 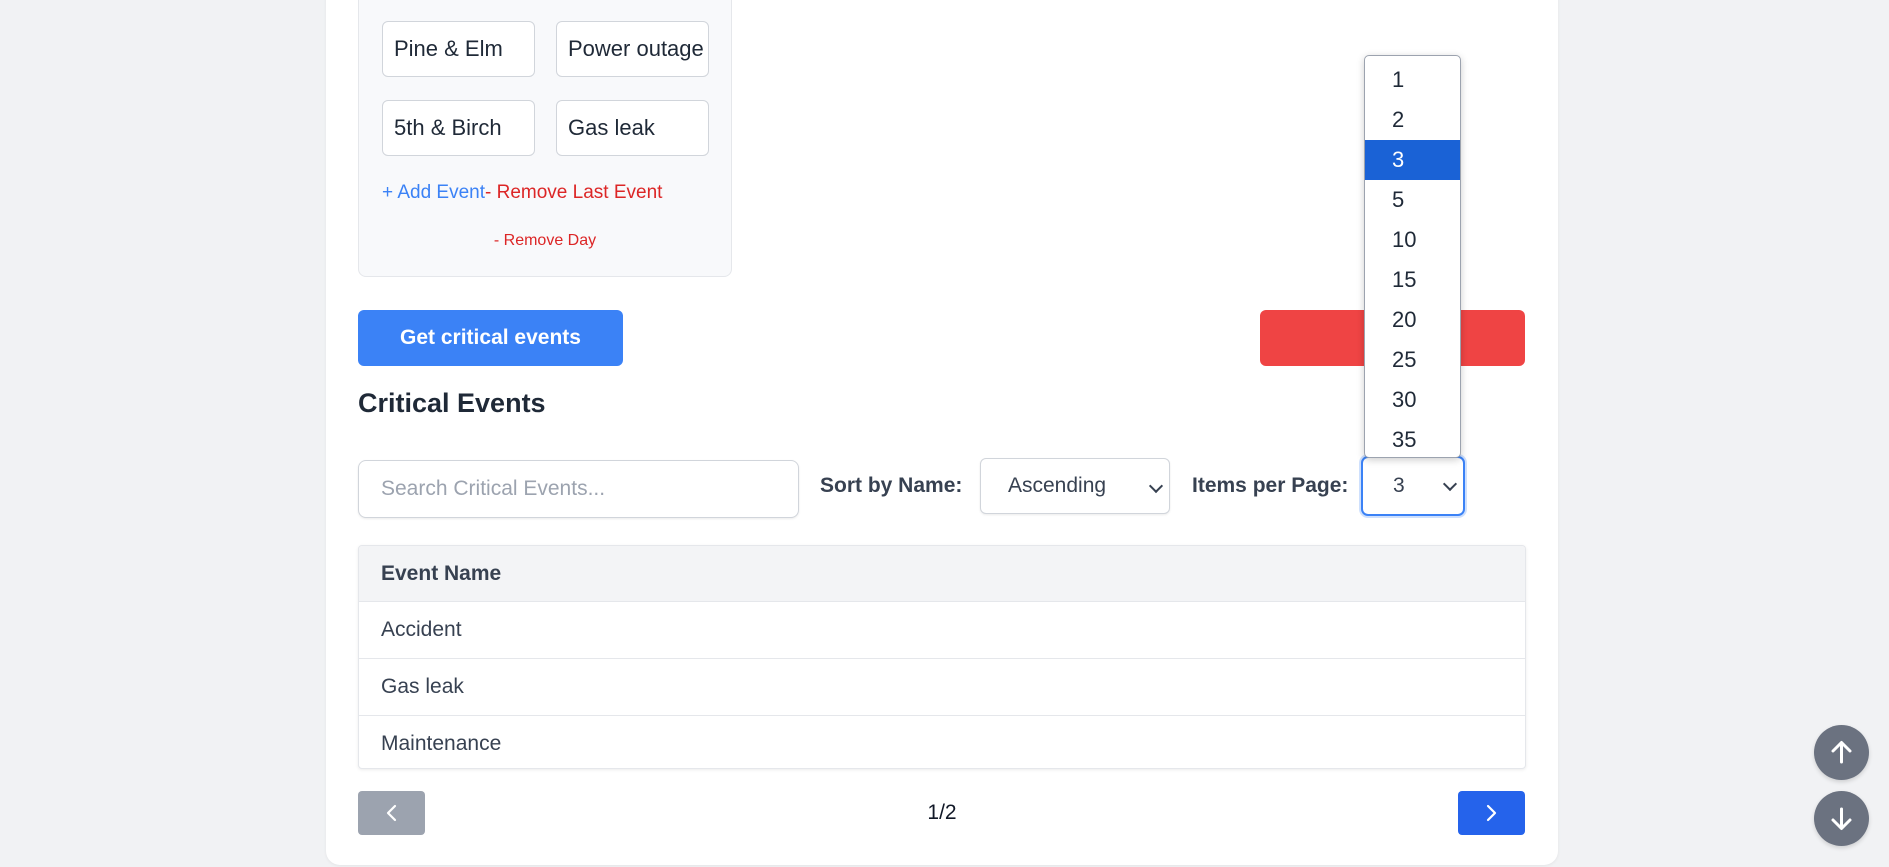 I want to click on event-location-input: Pine & Elm, so click(x=458, y=49).